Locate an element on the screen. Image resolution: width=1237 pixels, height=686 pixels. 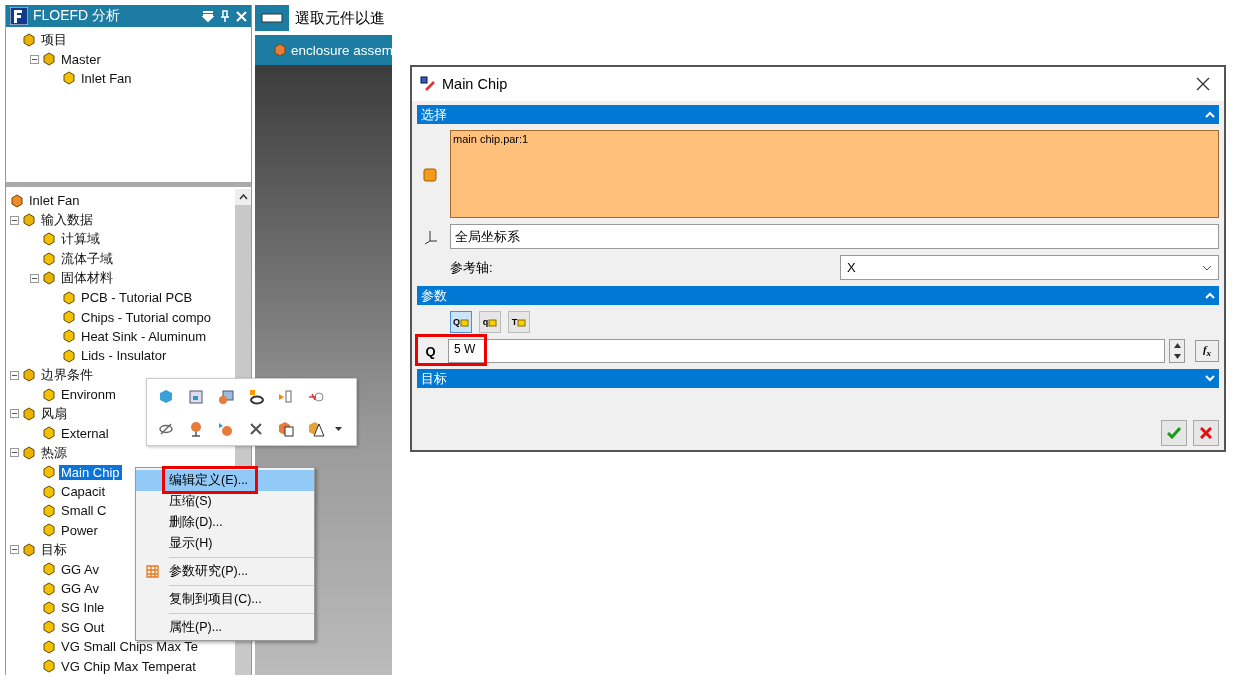
tree-item: Capacit is located at coordinates (83, 492).